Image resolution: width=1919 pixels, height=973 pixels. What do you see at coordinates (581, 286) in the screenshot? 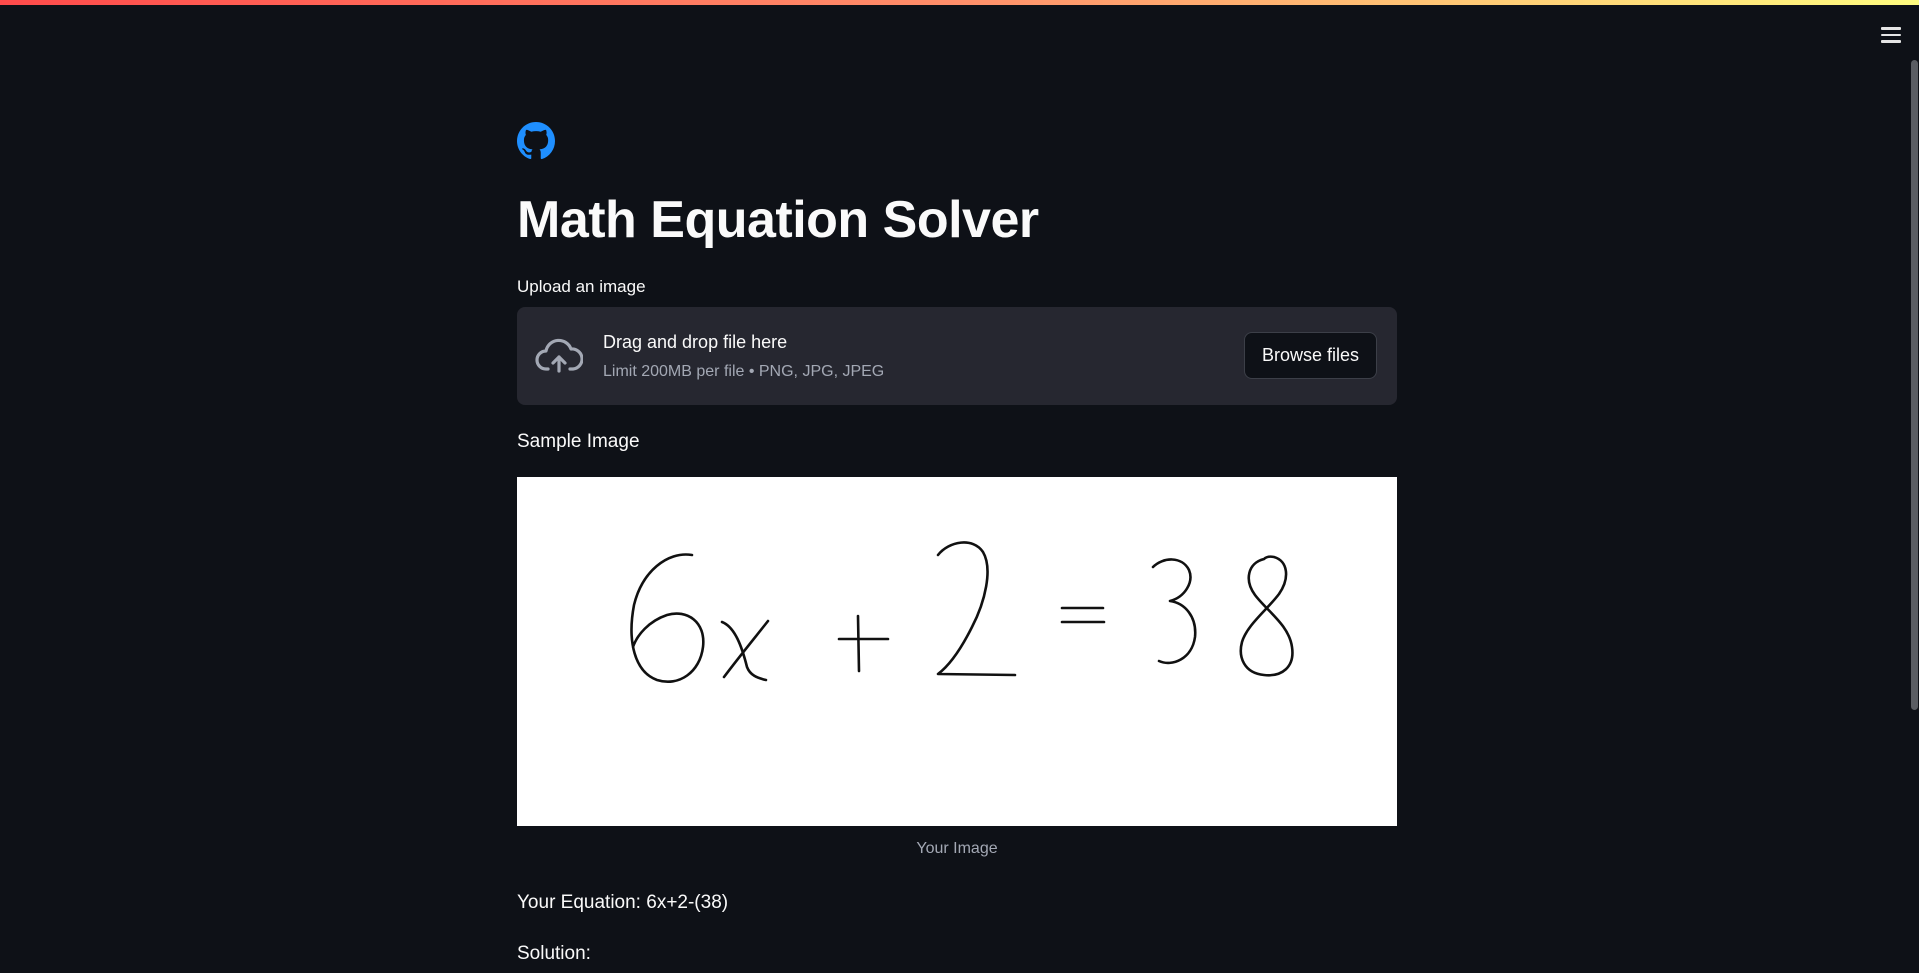
I see `upload-label: Upload an image` at bounding box center [581, 286].